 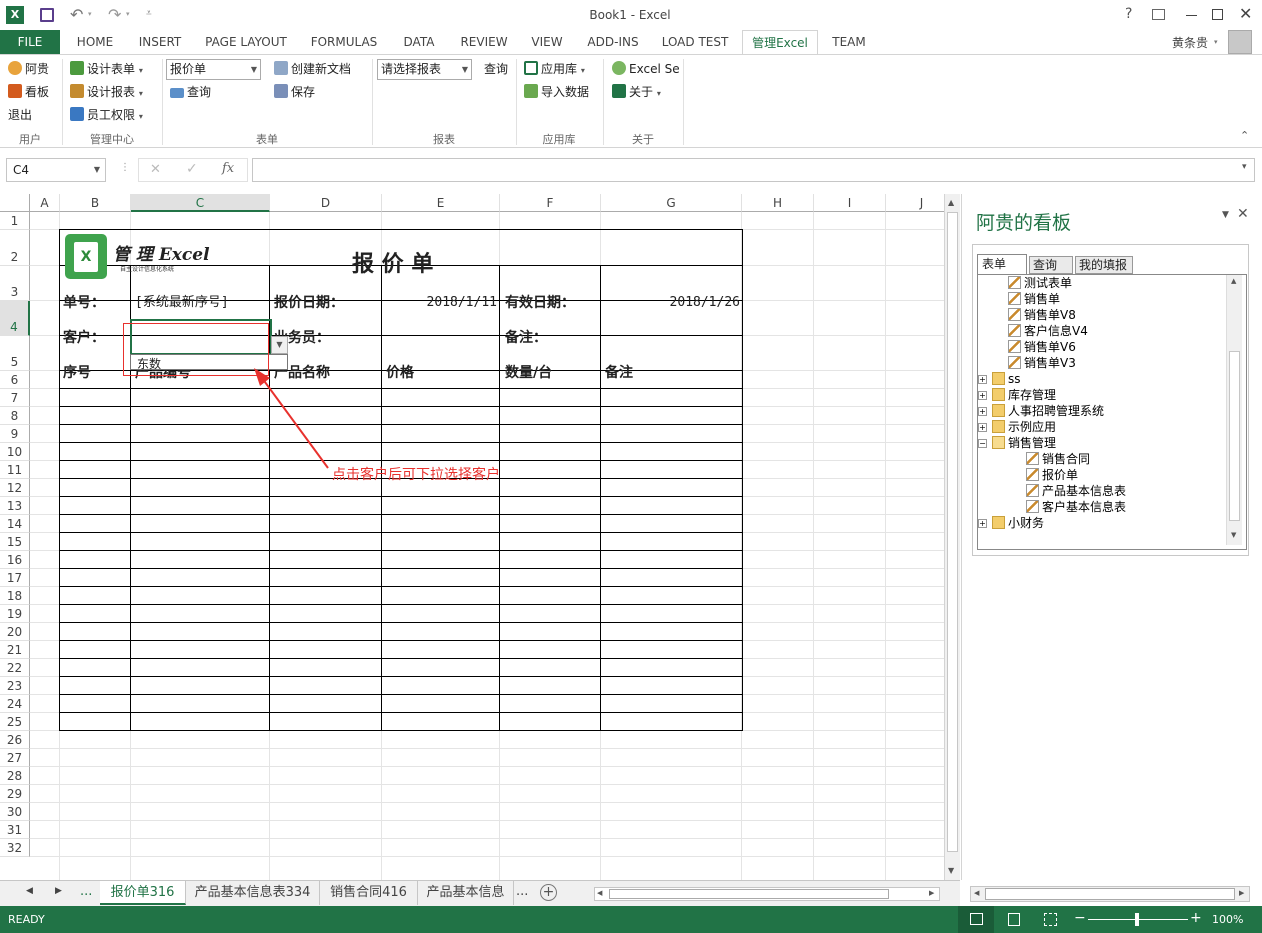 I want to click on pane-hscroll-bar: ◀ ▶, so click(x=1110, y=894).